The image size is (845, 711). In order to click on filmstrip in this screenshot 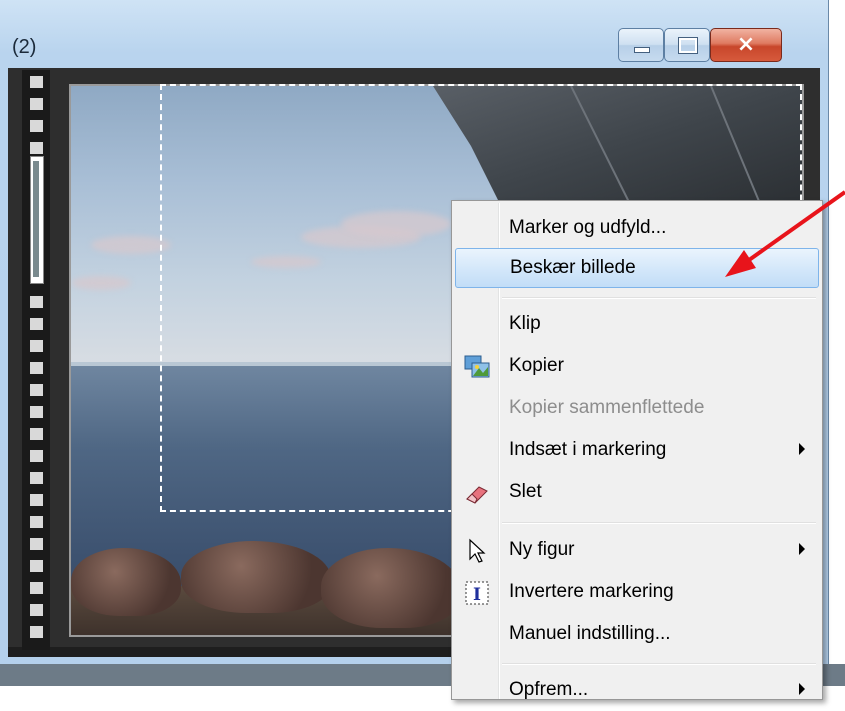, I will do `click(36, 360)`.